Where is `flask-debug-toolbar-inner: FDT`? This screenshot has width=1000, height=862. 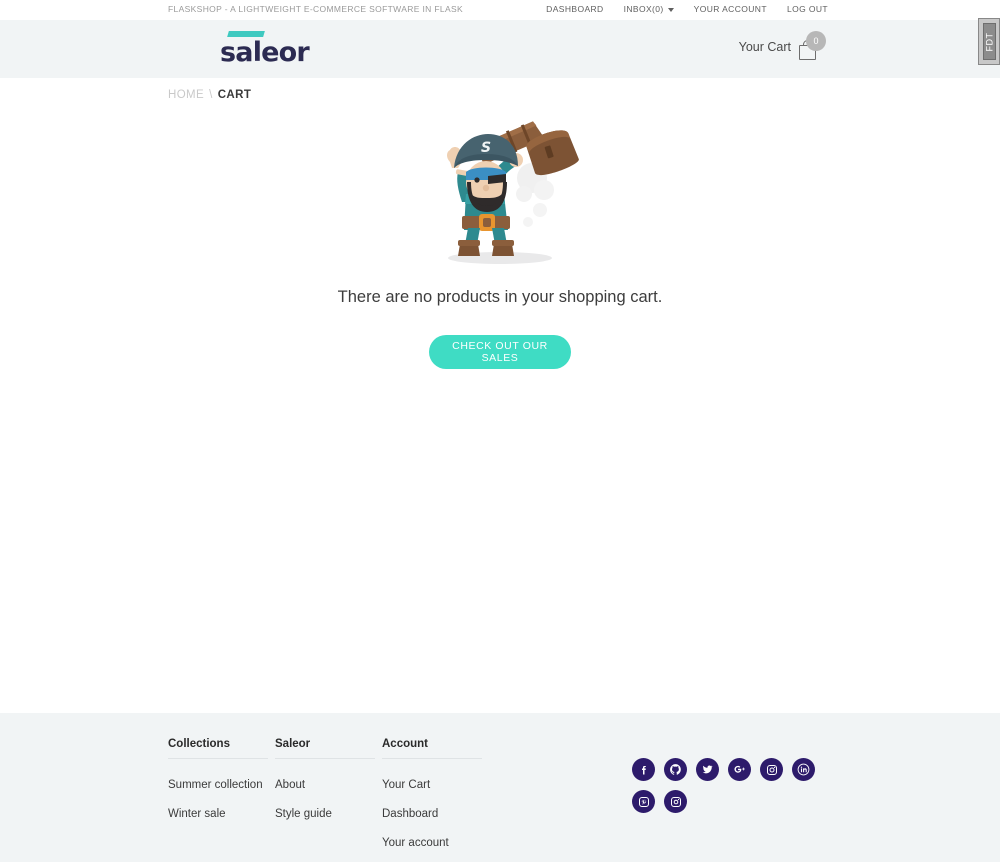 flask-debug-toolbar-inner: FDT is located at coordinates (989, 41).